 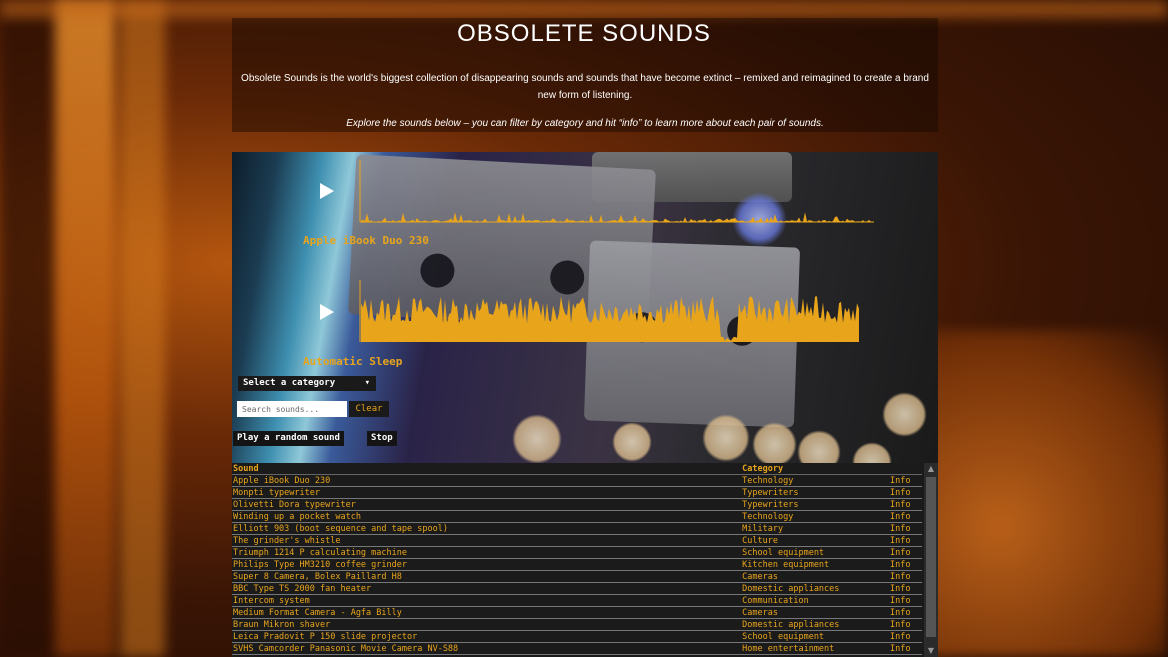 What do you see at coordinates (931, 557) in the screenshot?
I see `scrollbar-thumb` at bounding box center [931, 557].